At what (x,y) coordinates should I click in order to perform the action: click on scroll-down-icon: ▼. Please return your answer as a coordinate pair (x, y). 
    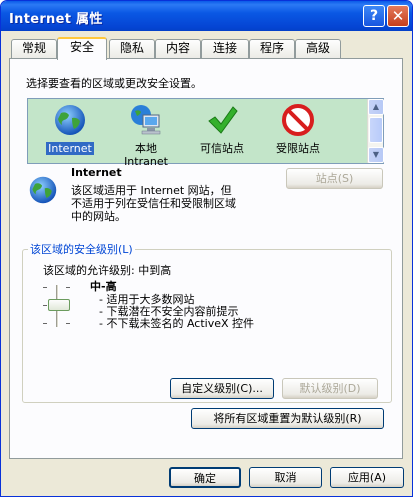
    Looking at the image, I should click on (376, 155).